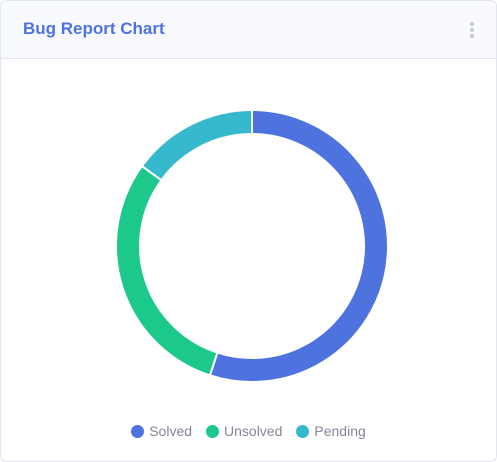 This screenshot has height=462, width=497. I want to click on legend-item-unsolved: Unsolved, so click(244, 431).